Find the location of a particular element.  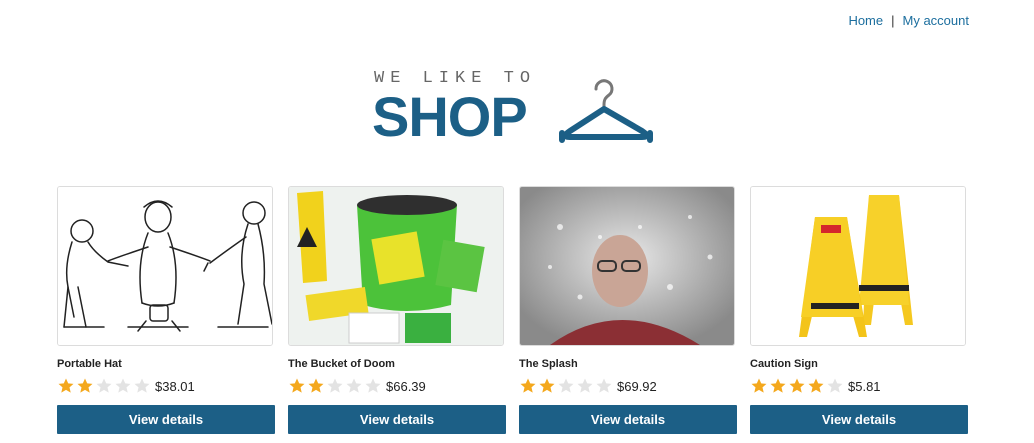

portable-hat-illustration is located at coordinates (165, 266).